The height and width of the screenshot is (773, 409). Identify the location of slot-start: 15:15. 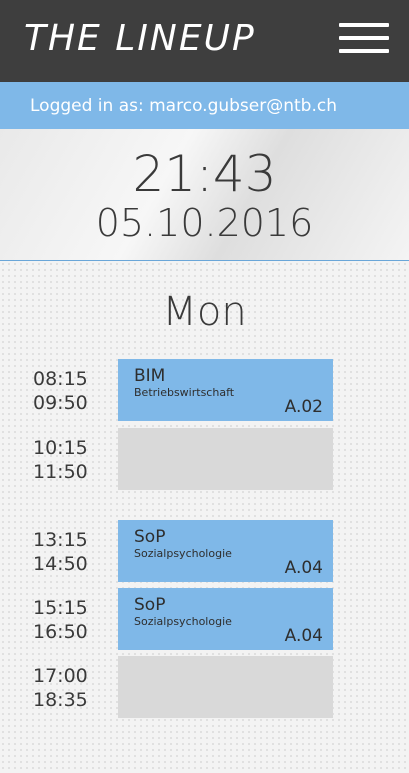
(60, 608).